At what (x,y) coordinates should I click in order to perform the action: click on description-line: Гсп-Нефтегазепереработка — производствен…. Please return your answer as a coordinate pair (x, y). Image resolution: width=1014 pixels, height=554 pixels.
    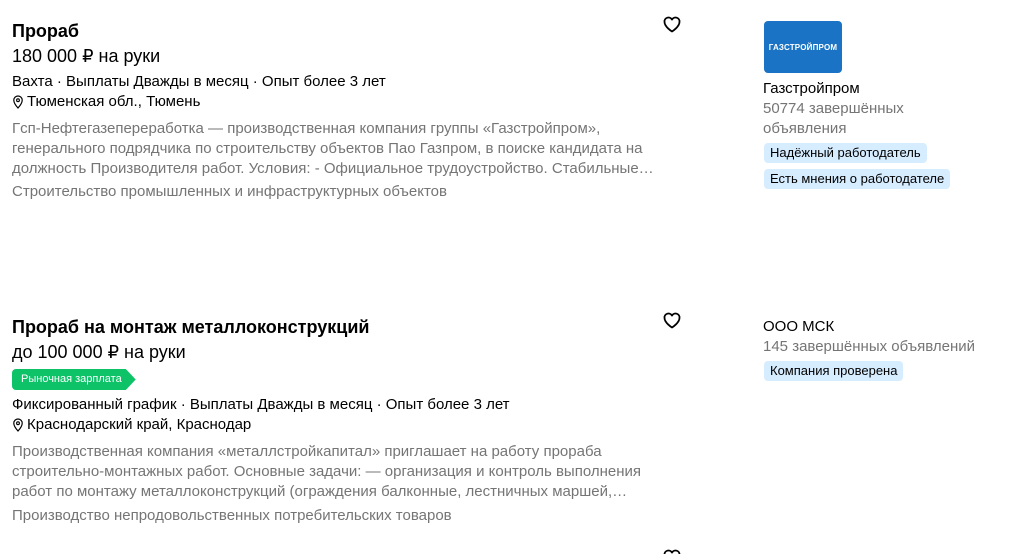
    Looking at the image, I should click on (306, 128).